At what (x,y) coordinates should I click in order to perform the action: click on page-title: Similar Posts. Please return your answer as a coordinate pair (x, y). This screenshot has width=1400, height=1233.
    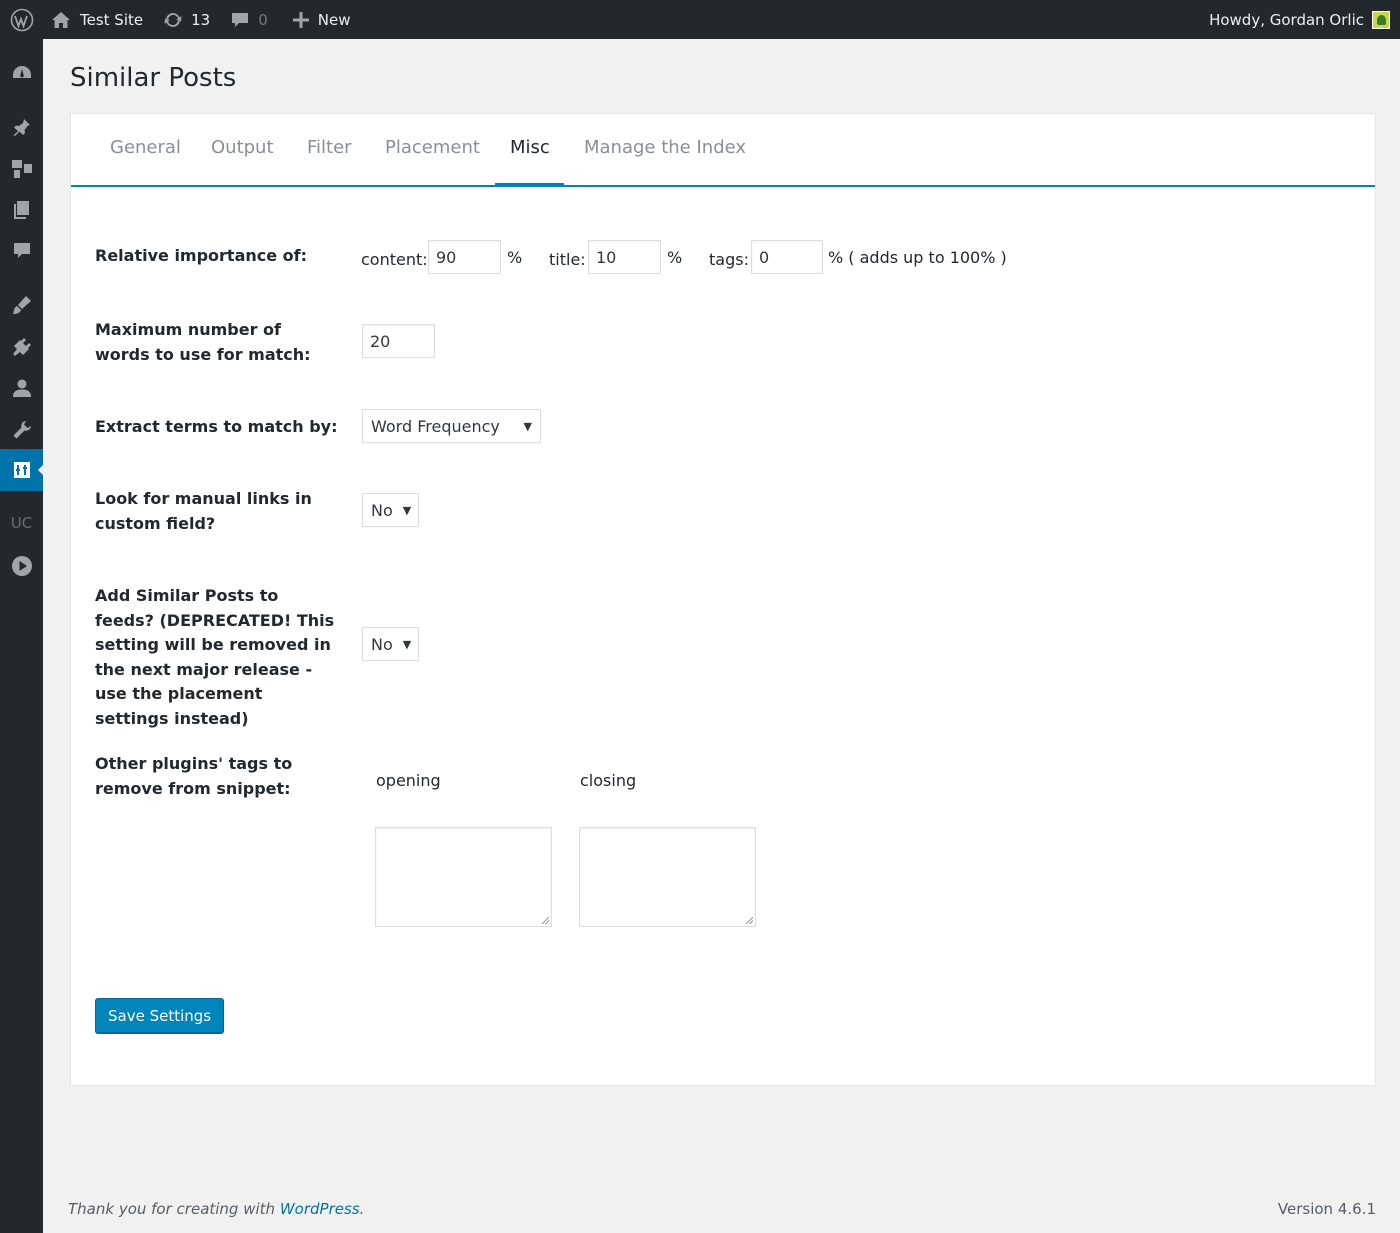
    Looking at the image, I should click on (153, 78).